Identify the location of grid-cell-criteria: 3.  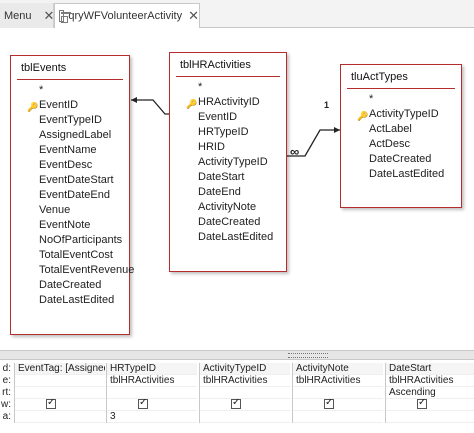
(152, 417).